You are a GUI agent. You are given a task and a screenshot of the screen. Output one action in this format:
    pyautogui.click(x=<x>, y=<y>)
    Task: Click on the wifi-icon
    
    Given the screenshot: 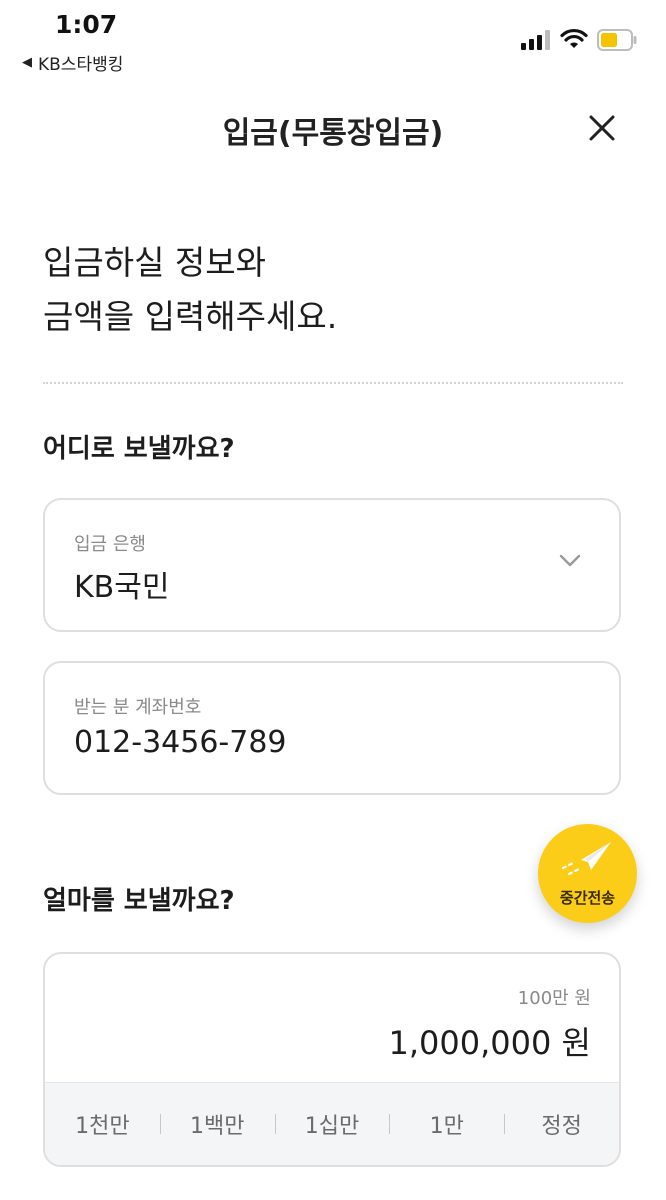 What is the action you would take?
    pyautogui.click(x=574, y=38)
    